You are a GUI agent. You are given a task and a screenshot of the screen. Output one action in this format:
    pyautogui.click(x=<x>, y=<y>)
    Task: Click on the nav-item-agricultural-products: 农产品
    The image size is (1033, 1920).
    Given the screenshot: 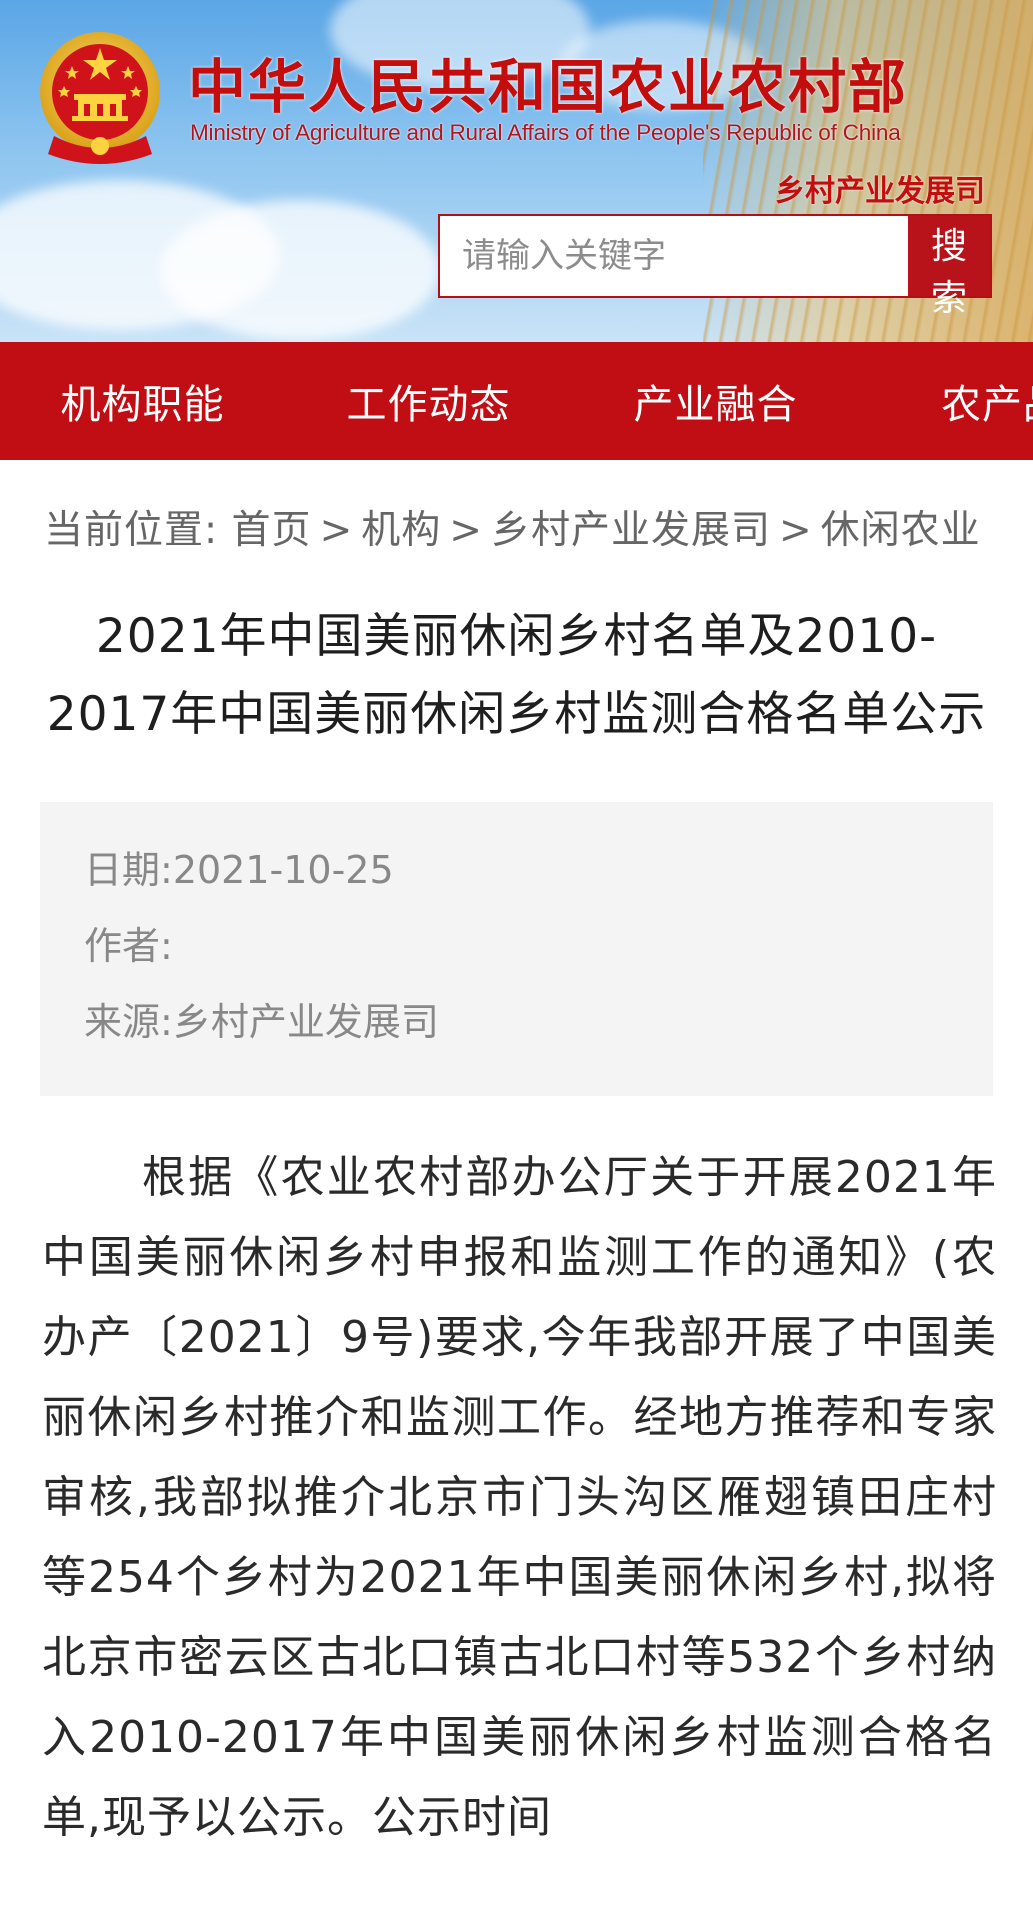 What is the action you would take?
    pyautogui.click(x=946, y=401)
    